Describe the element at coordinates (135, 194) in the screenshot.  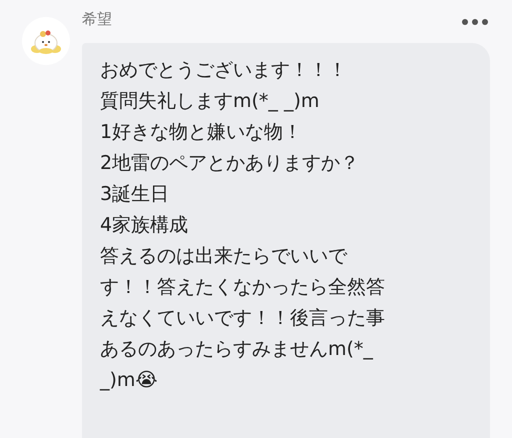
I see `message-line: 3誕生日` at that location.